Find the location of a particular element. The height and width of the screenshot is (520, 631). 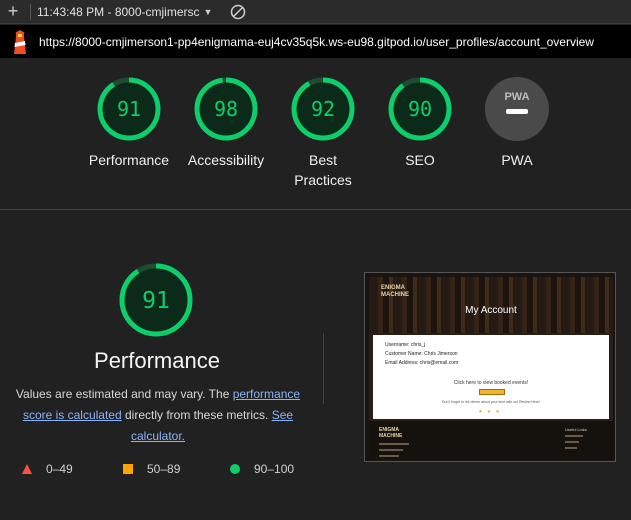

thumbnail-link is located at coordinates (420, 372).